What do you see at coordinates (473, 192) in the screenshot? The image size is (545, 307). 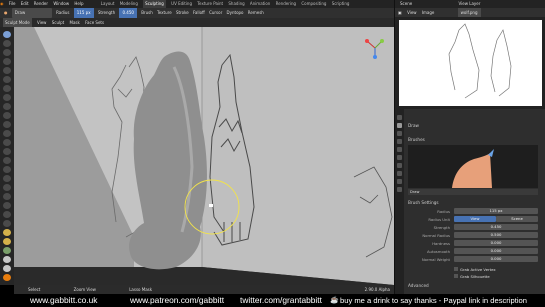 I see `brush-name-field: Draw` at bounding box center [473, 192].